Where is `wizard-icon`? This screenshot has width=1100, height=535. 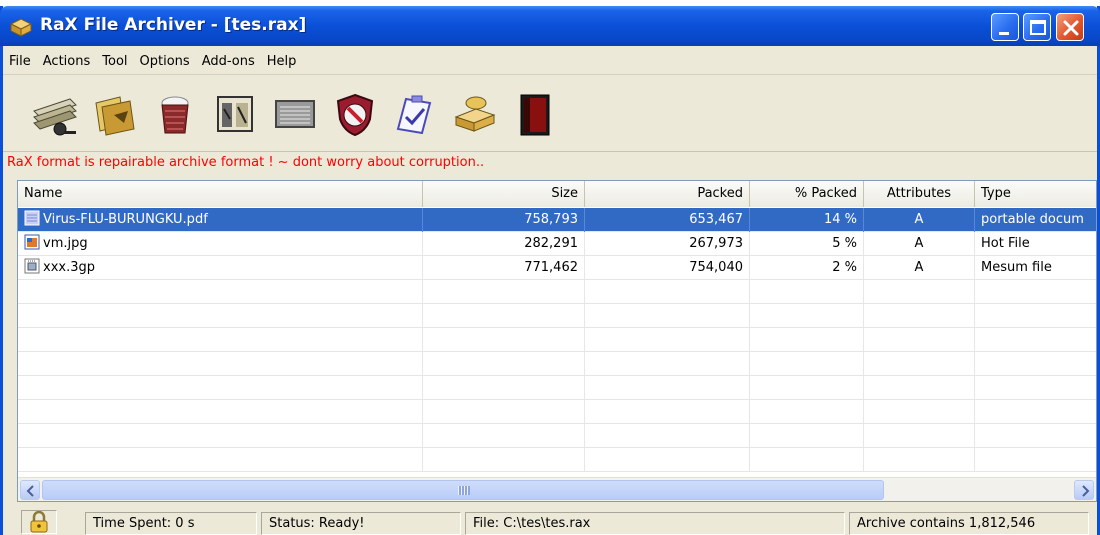
wizard-icon is located at coordinates (475, 114).